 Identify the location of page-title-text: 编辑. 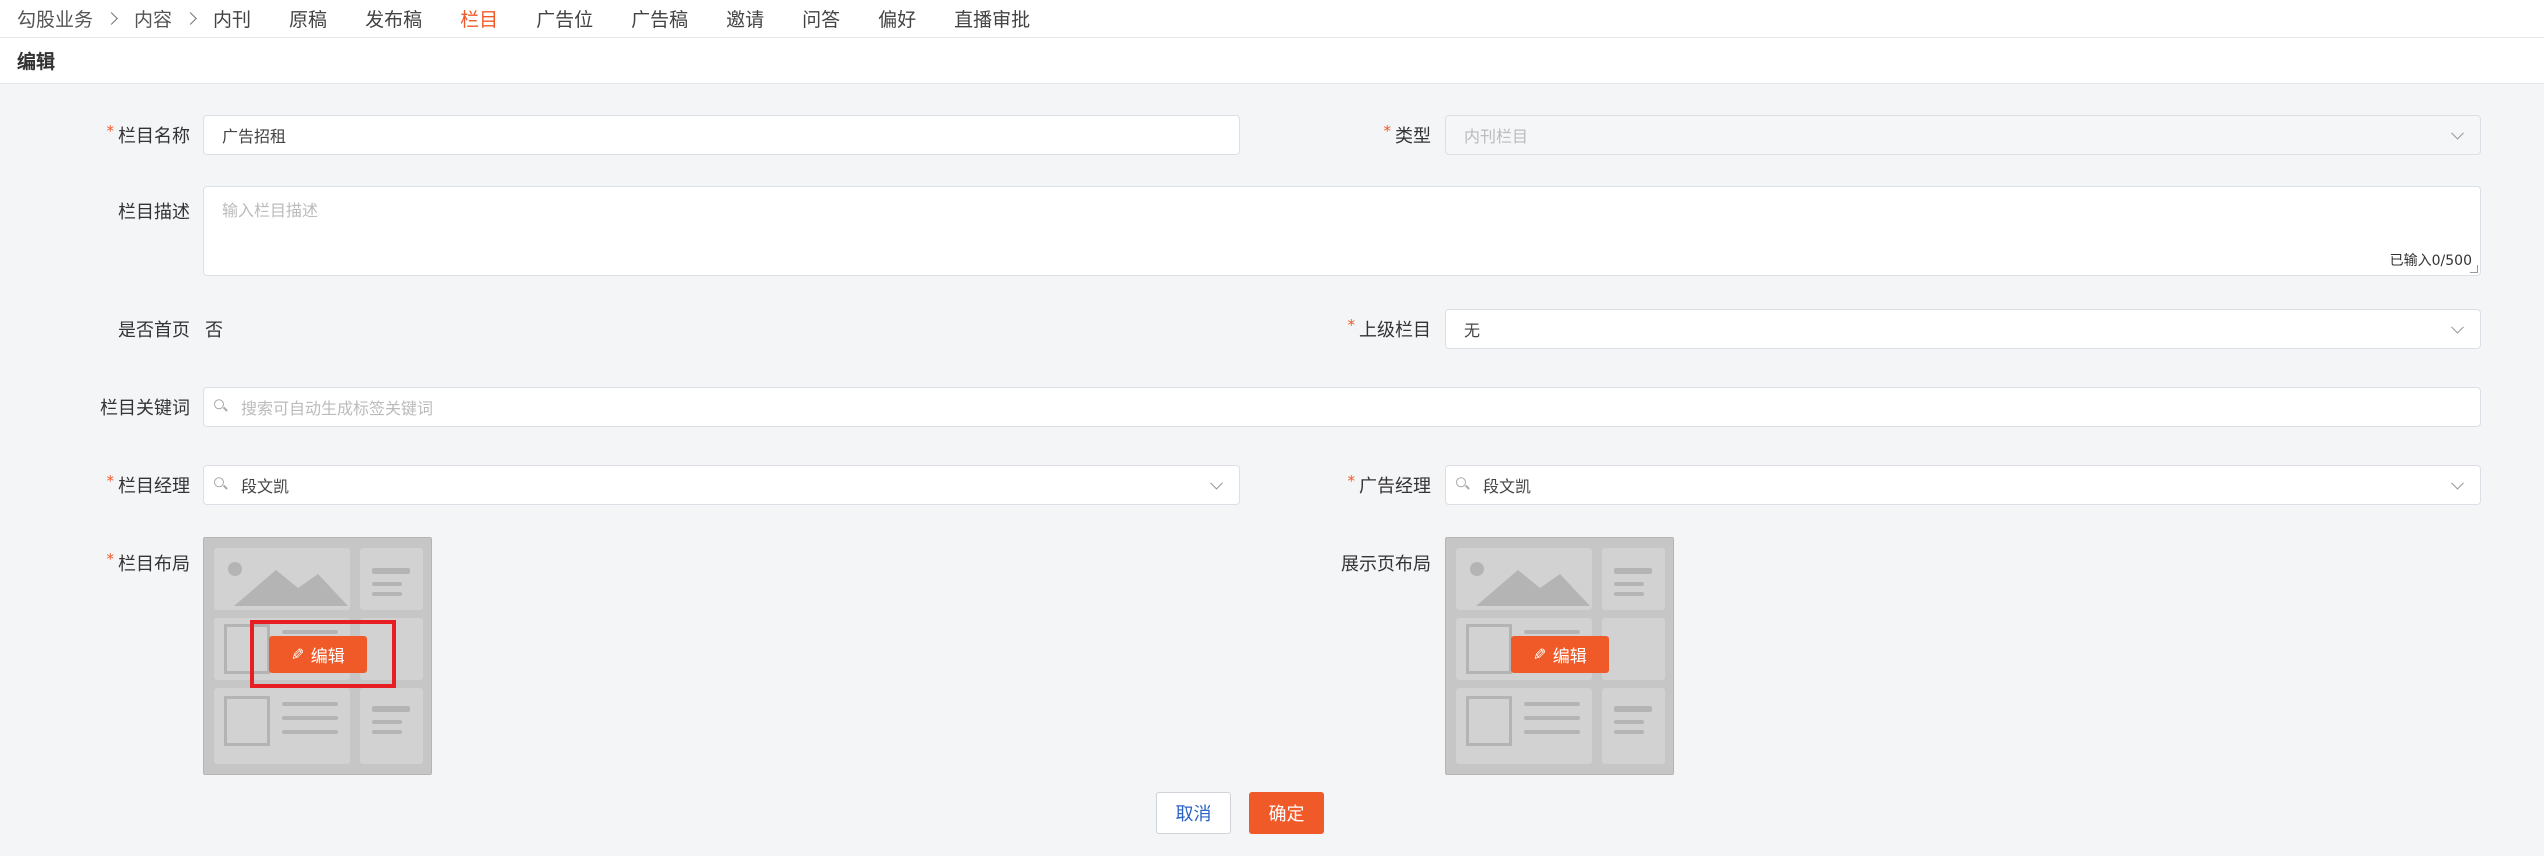
(36, 62).